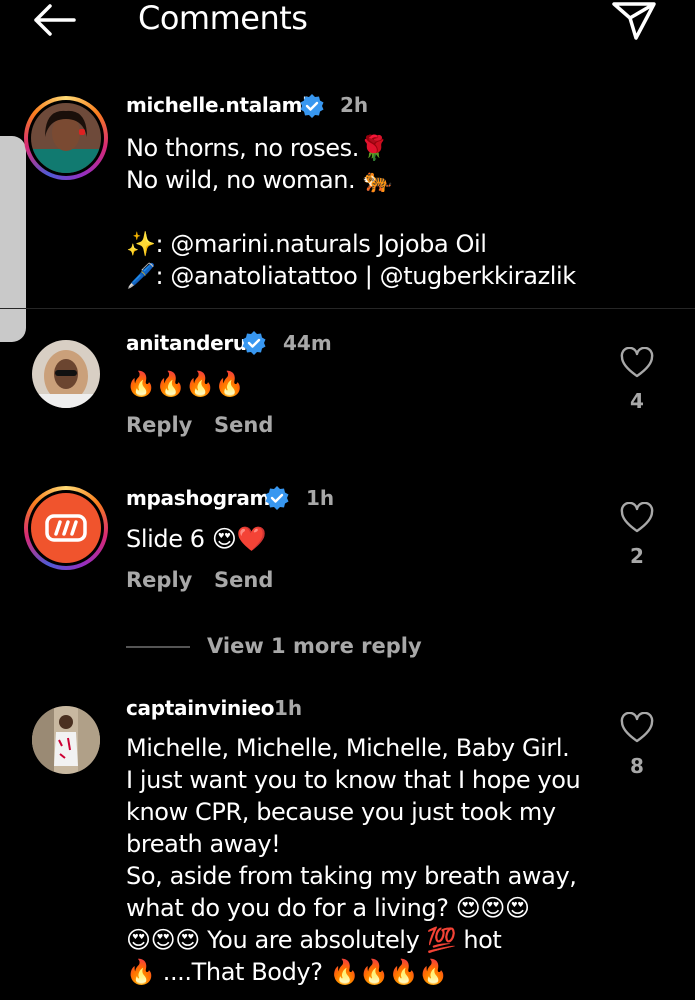 This screenshot has height=1000, width=695. What do you see at coordinates (354, 105) in the screenshot?
I see `post-time: 2h` at bounding box center [354, 105].